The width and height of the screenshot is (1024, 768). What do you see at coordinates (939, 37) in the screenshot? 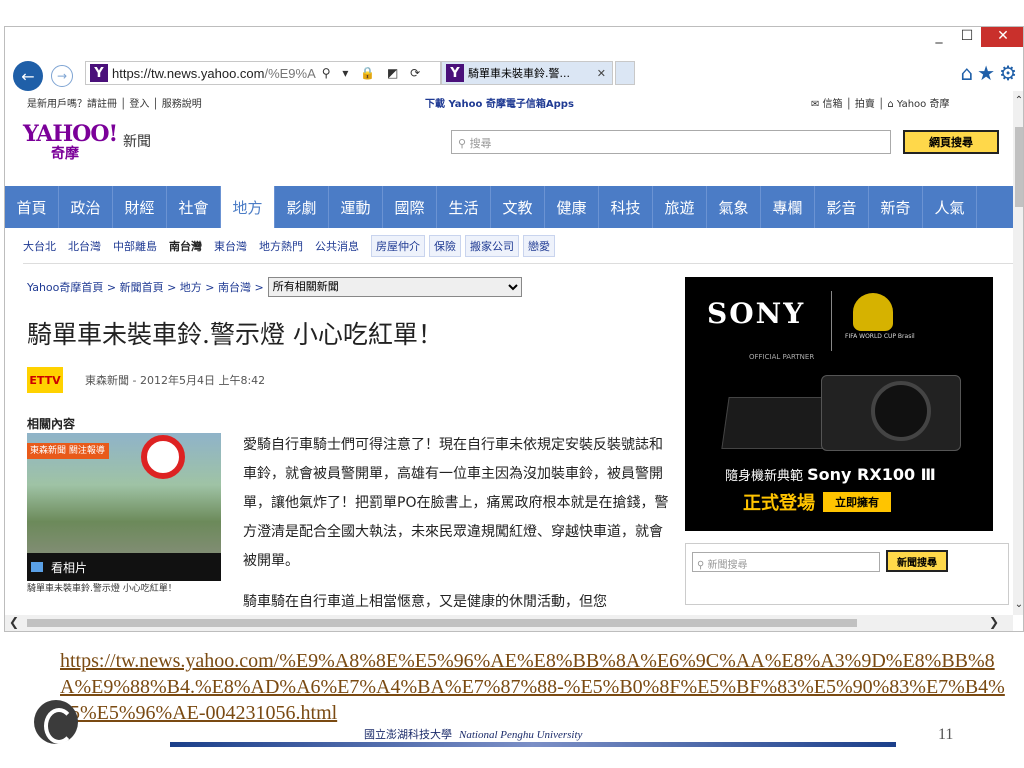
I see `minimize-button: _` at bounding box center [939, 37].